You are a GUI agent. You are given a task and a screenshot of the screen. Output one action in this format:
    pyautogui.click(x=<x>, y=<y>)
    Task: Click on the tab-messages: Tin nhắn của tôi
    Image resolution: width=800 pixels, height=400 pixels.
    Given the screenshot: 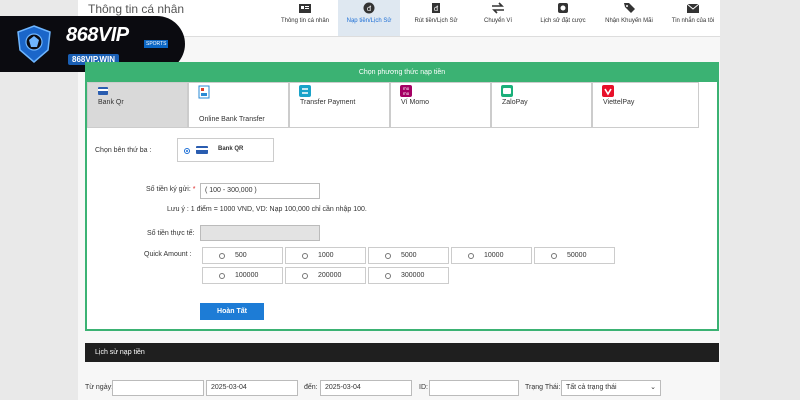 What is the action you would take?
    pyautogui.click(x=693, y=18)
    